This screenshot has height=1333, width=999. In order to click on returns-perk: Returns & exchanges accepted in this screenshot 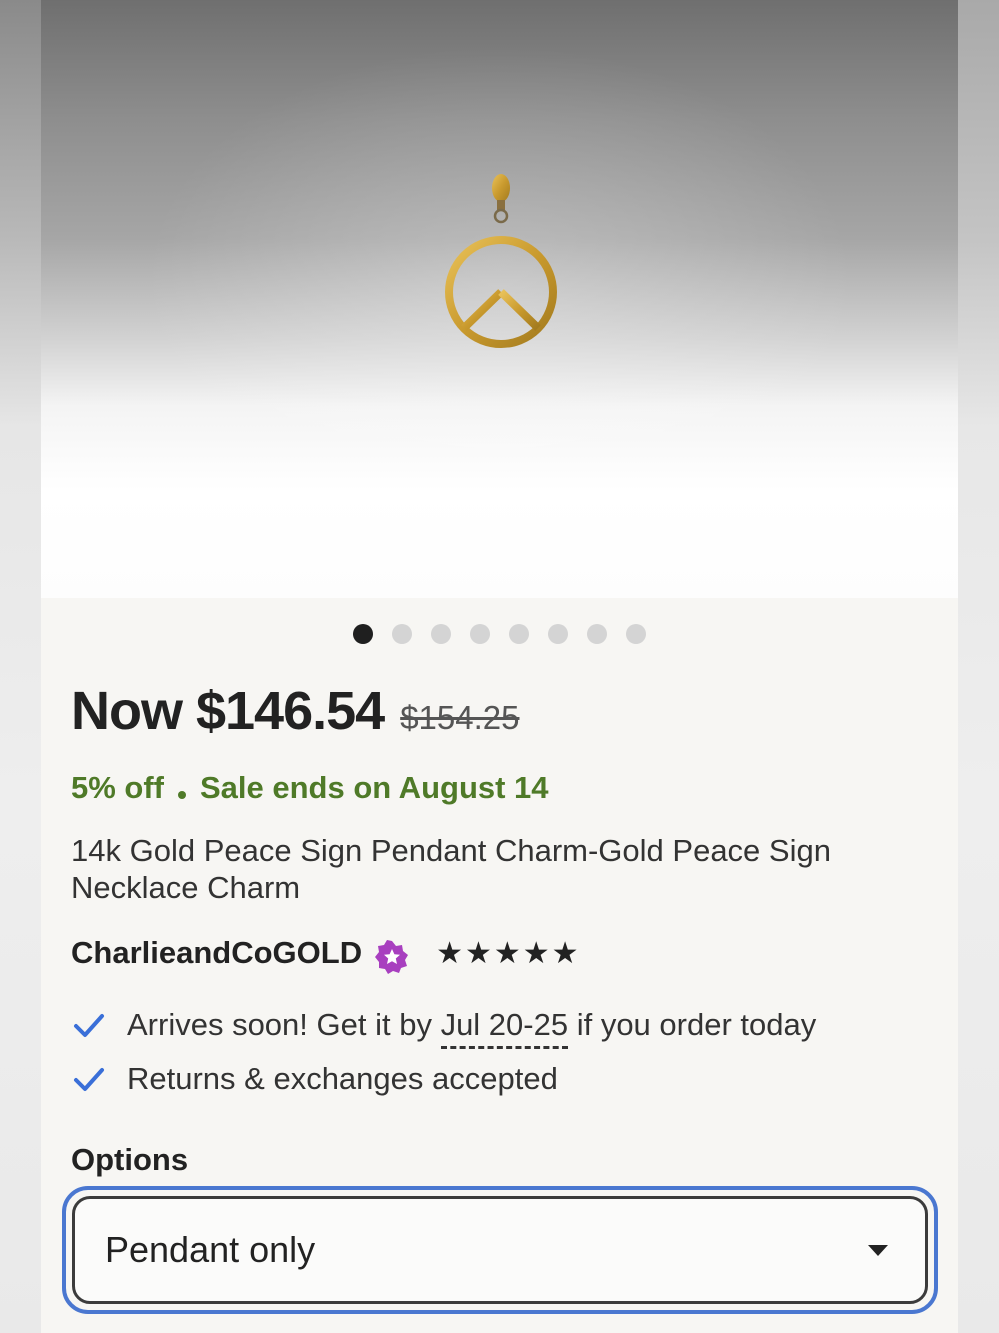, I will do `click(315, 1079)`.